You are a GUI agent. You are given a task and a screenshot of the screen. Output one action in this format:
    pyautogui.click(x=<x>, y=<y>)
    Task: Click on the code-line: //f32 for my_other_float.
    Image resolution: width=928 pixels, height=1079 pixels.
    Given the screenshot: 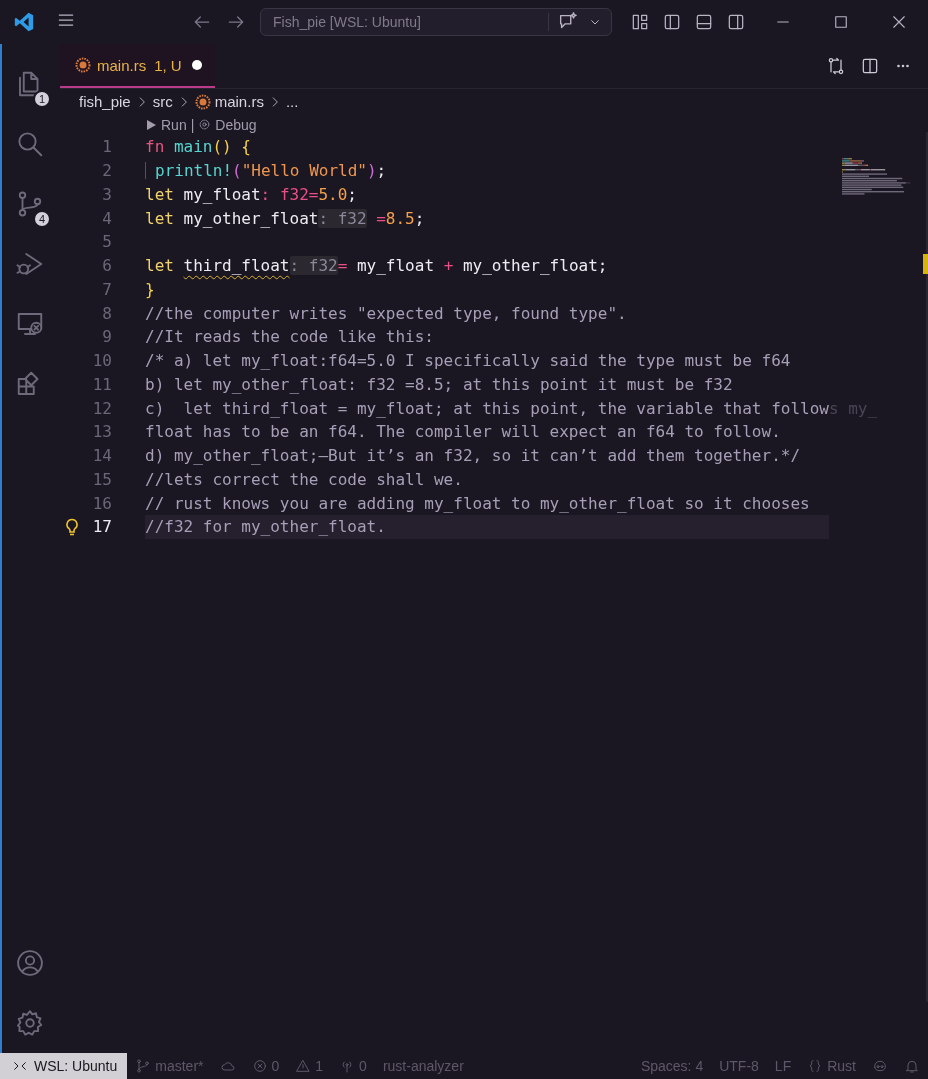 What is the action you would take?
    pyautogui.click(x=265, y=527)
    